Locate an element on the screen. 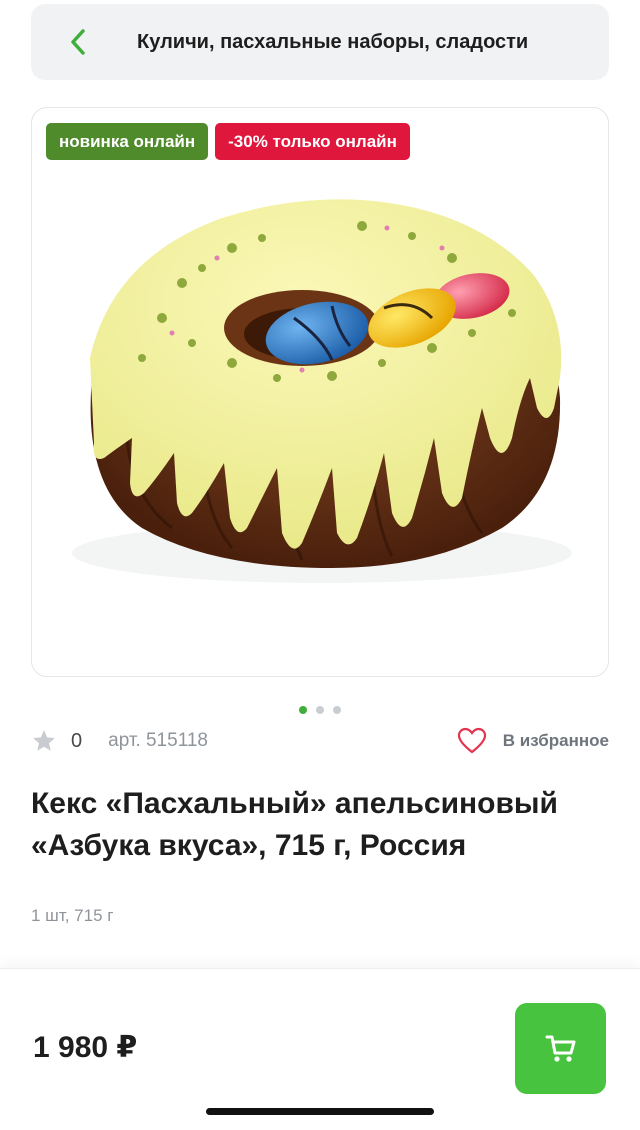 This screenshot has height=1130, width=640. home-indicator is located at coordinates (320, 1111).